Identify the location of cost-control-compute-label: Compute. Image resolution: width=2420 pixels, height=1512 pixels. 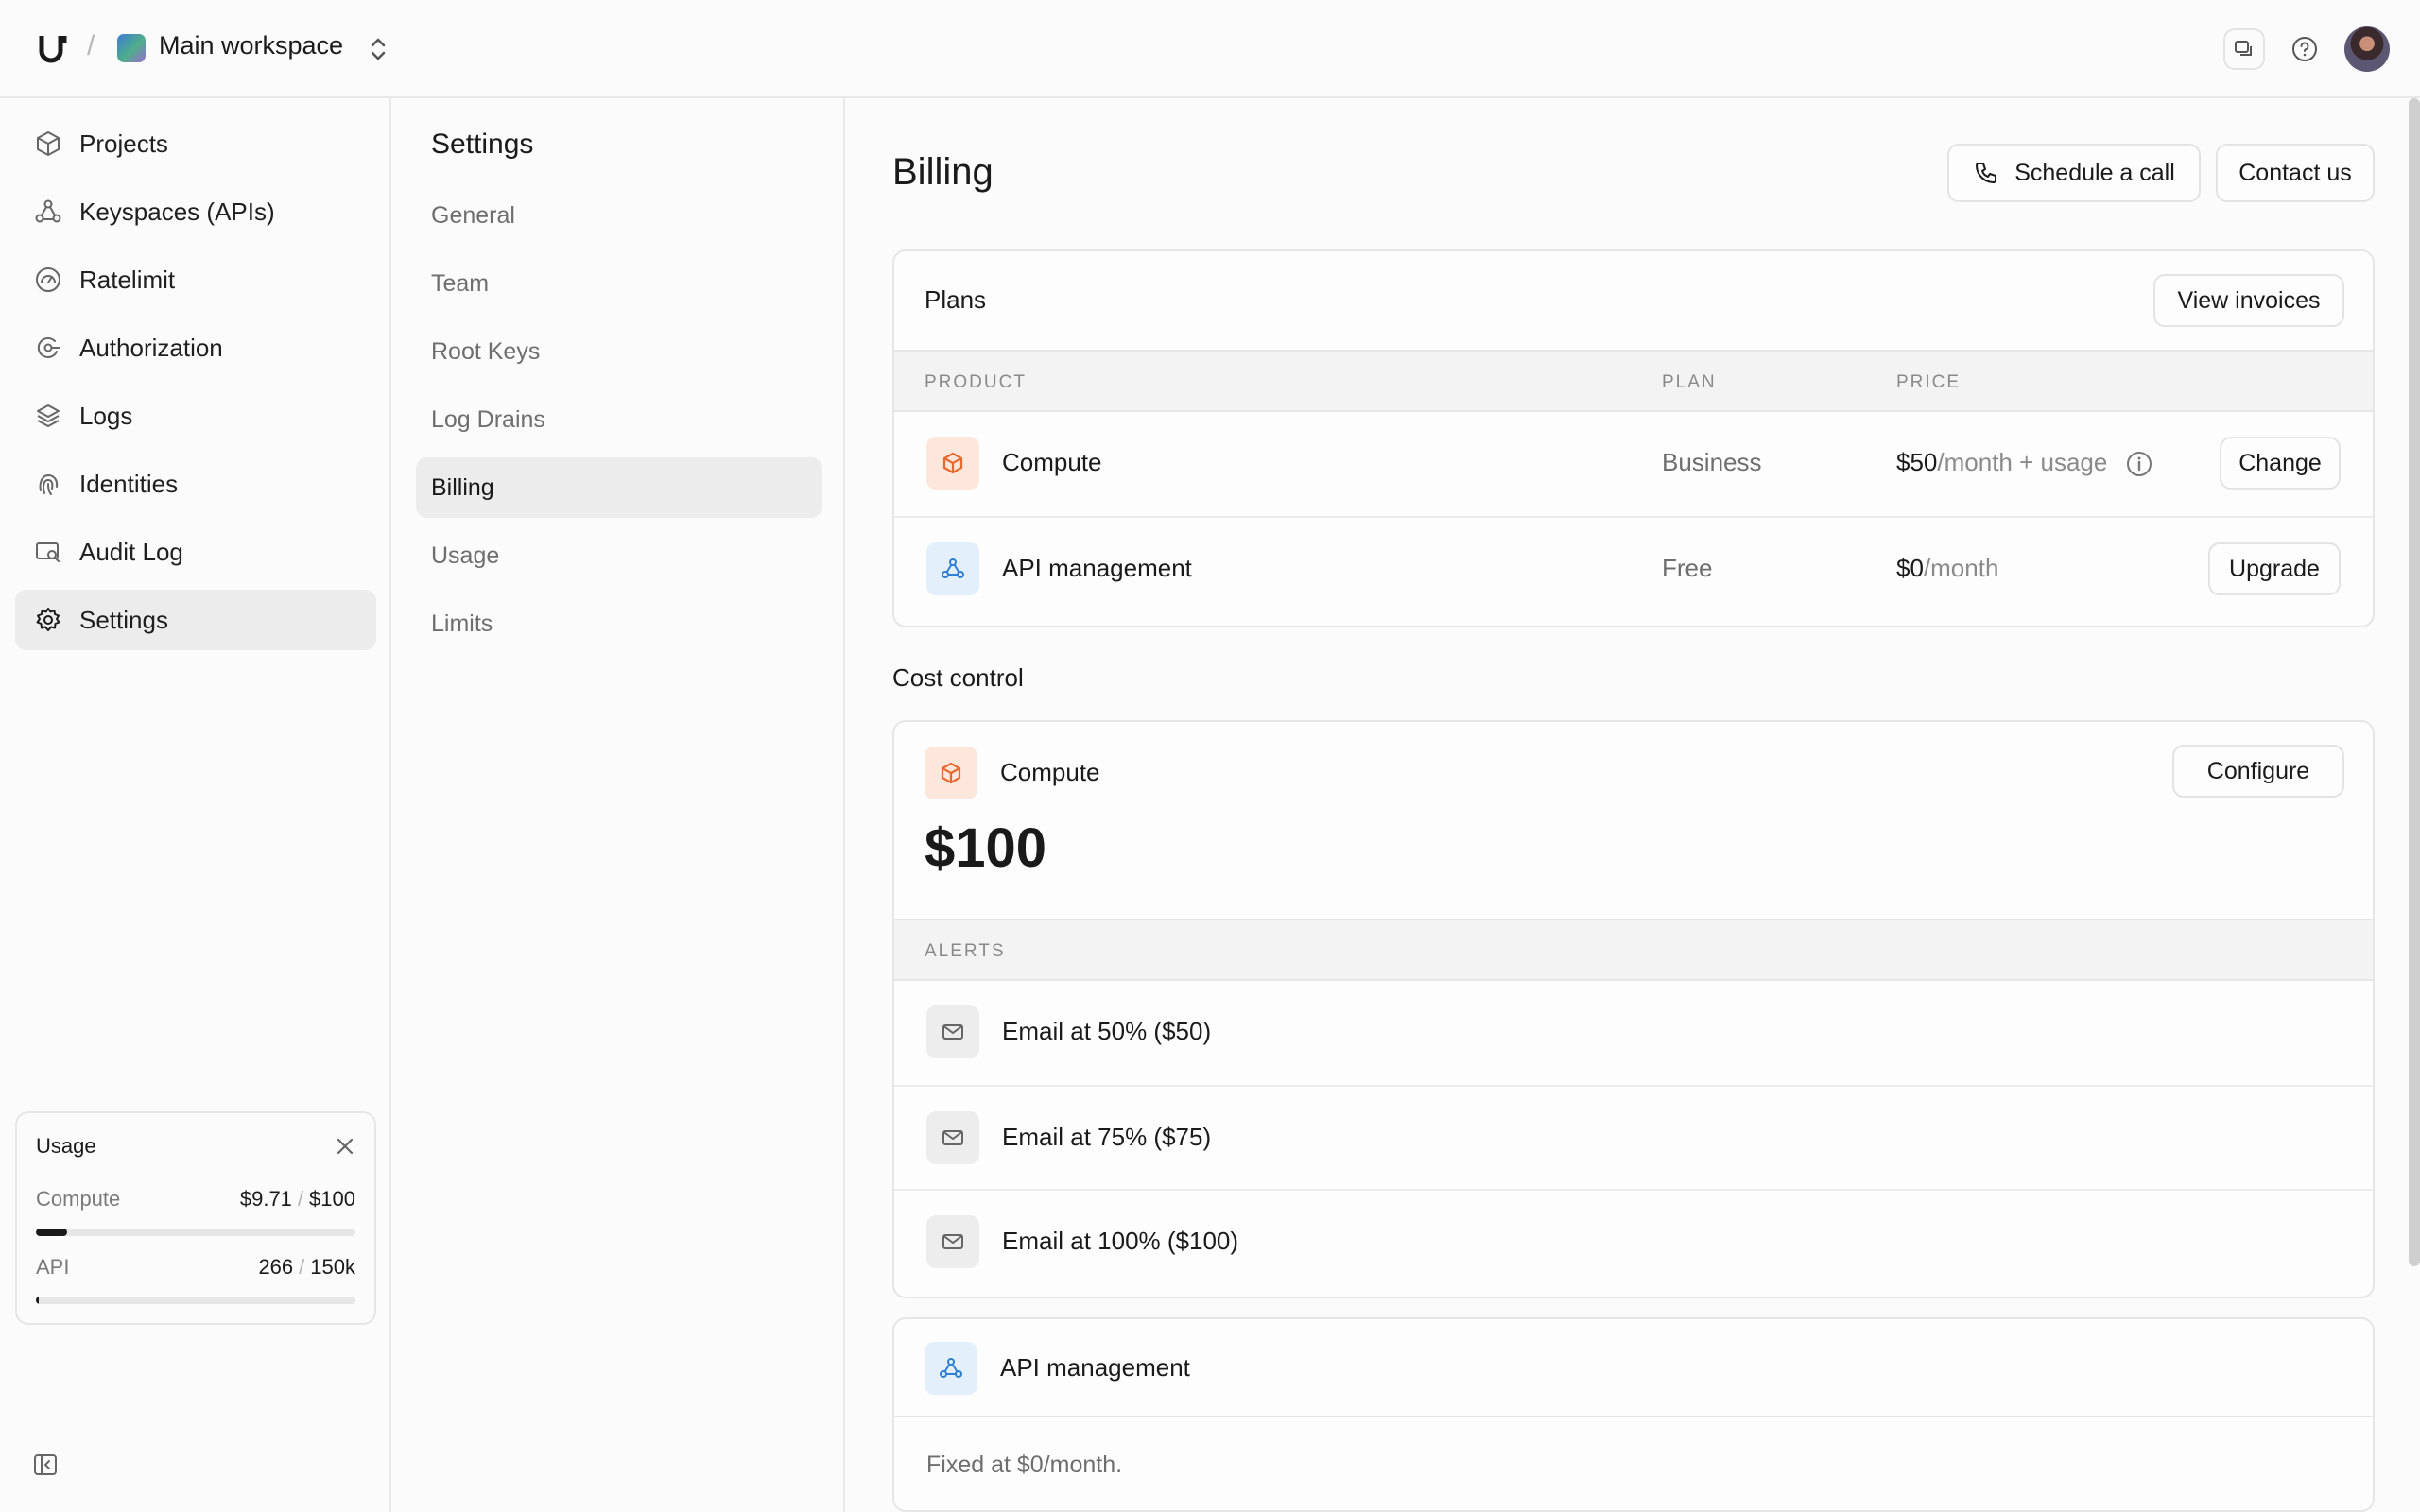
(1050, 772).